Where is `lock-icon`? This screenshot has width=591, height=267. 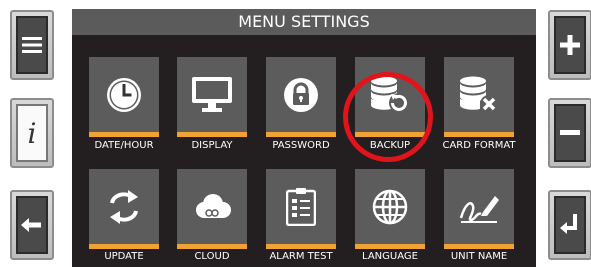
lock-icon is located at coordinates (301, 95).